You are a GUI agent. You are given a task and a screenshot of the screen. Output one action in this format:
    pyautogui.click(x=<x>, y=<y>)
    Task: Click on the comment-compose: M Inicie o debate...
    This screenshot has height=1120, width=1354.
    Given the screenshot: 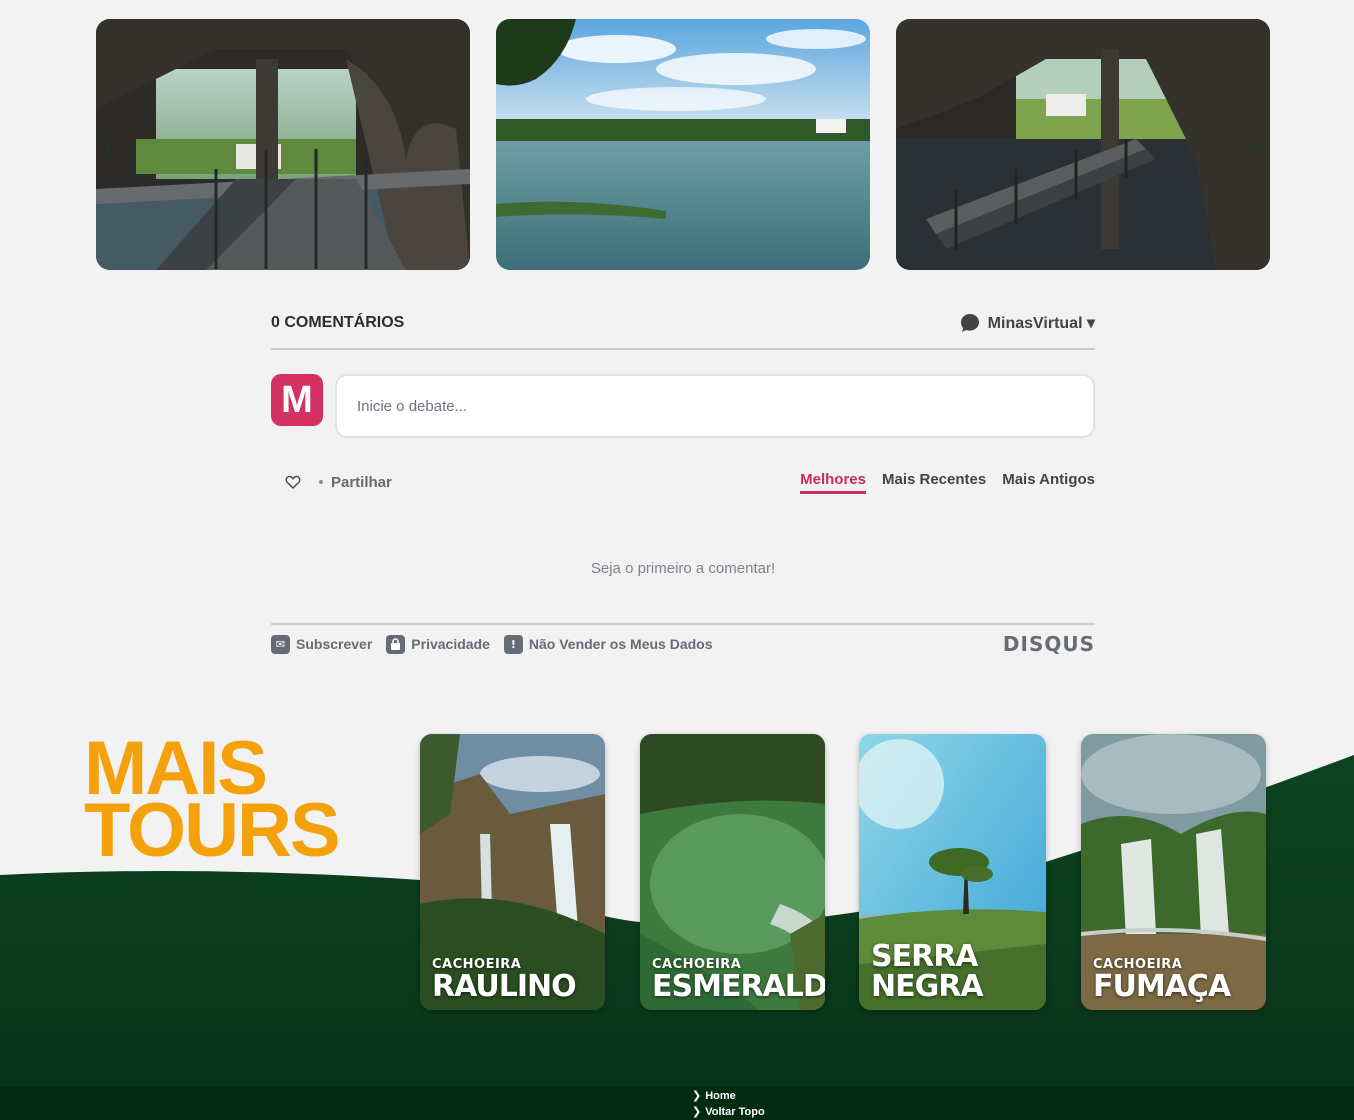 What is the action you would take?
    pyautogui.click(x=683, y=406)
    